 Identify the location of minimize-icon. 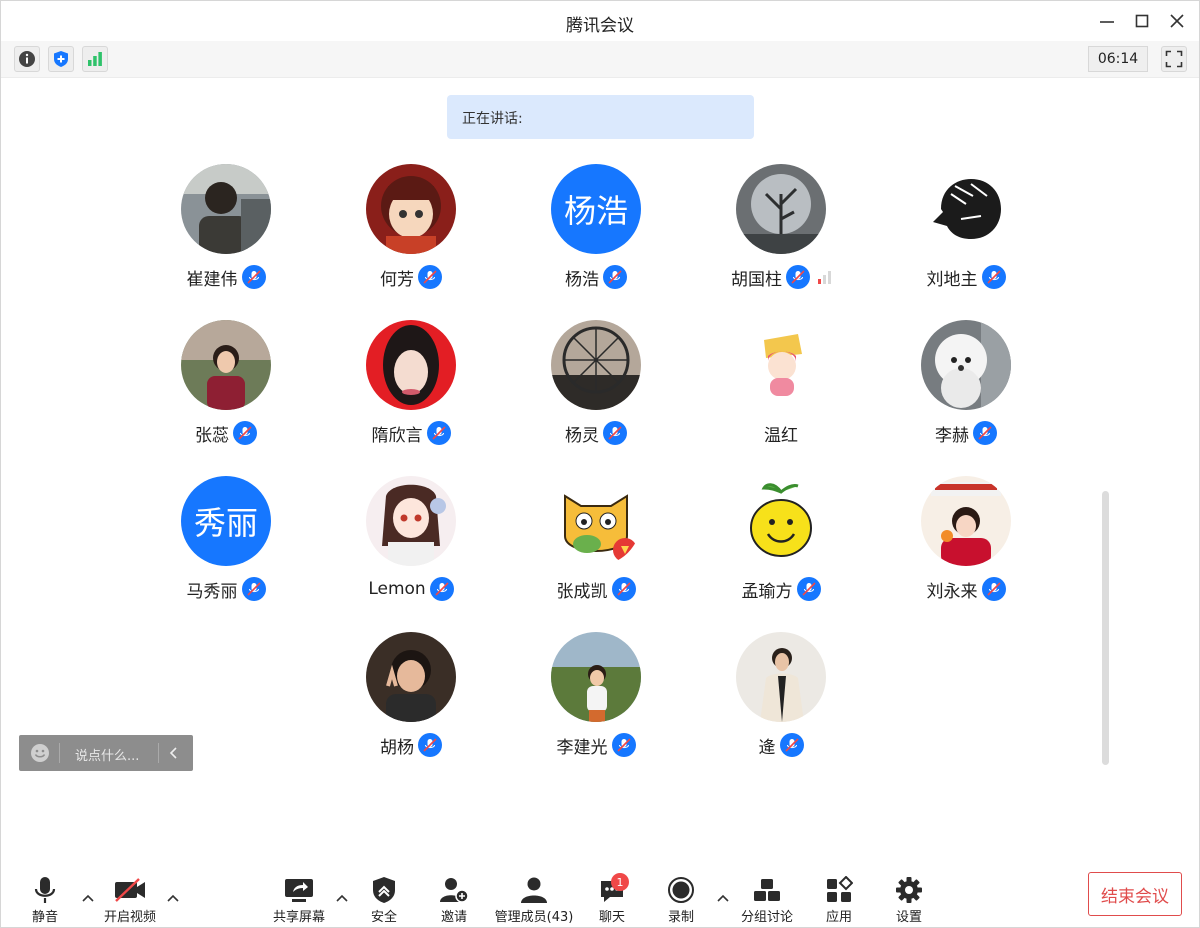
(1107, 21).